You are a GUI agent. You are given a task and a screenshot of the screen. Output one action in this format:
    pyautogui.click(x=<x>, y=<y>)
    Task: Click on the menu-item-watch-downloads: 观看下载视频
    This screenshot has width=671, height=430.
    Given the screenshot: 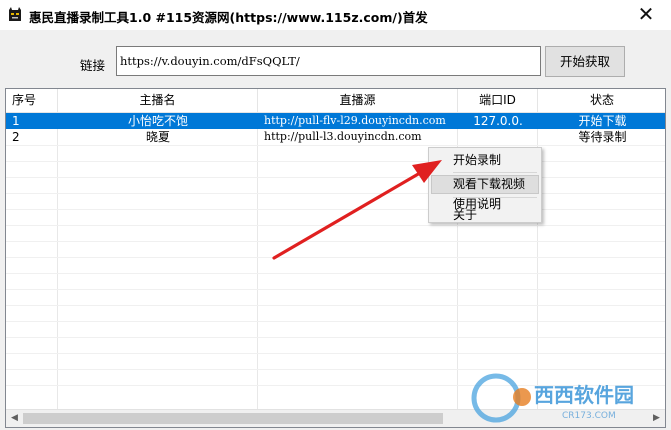 What is the action you would take?
    pyautogui.click(x=485, y=184)
    